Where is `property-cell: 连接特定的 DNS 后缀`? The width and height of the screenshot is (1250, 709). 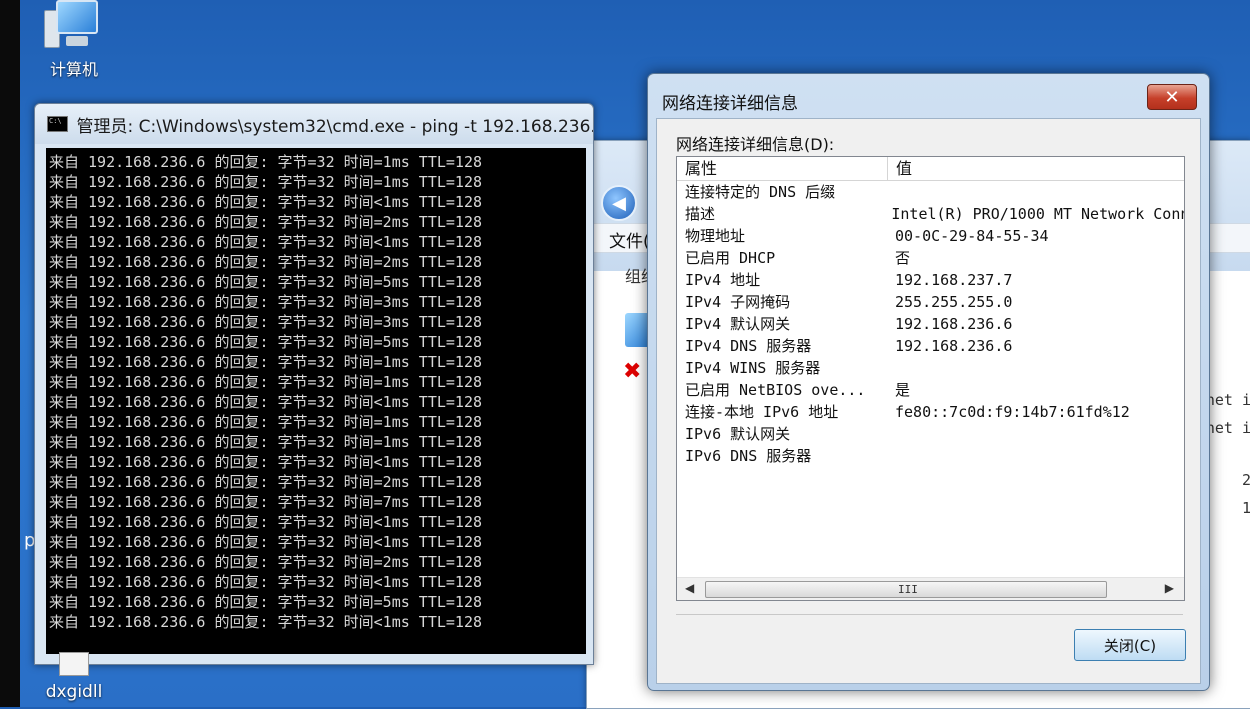 property-cell: 连接特定的 DNS 后缀 is located at coordinates (760, 192).